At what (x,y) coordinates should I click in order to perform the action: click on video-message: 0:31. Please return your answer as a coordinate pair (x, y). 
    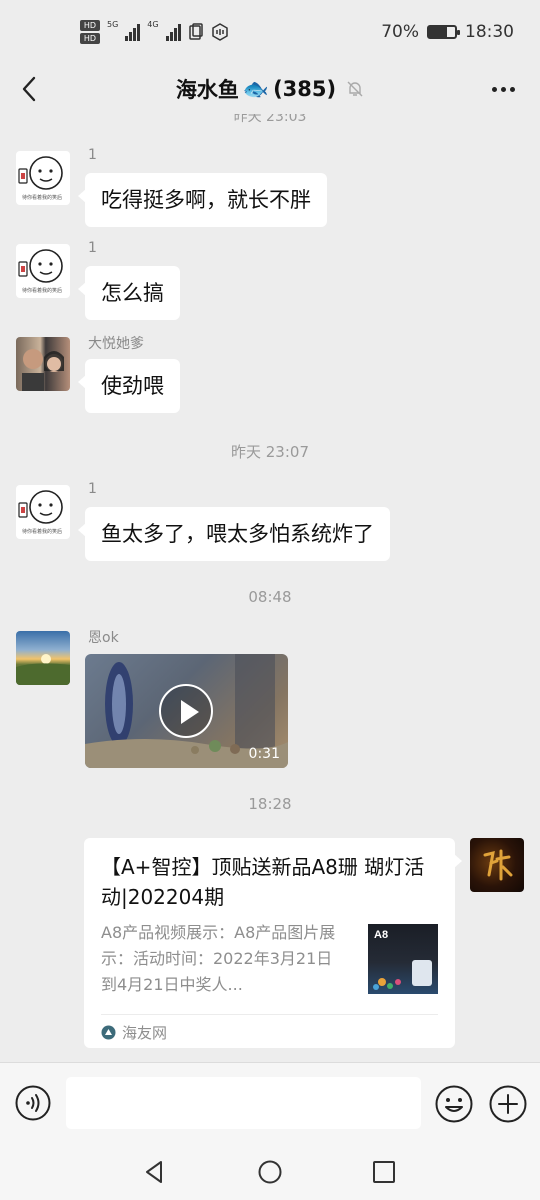
    Looking at the image, I should click on (186, 711).